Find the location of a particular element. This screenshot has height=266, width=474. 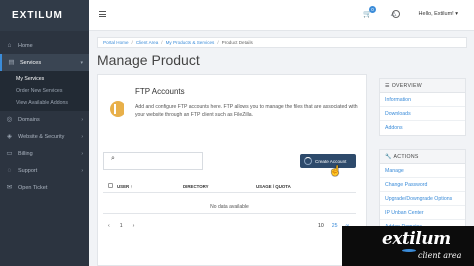

sidebar-item-security: ◈ Website & Security › is located at coordinates (44, 136).